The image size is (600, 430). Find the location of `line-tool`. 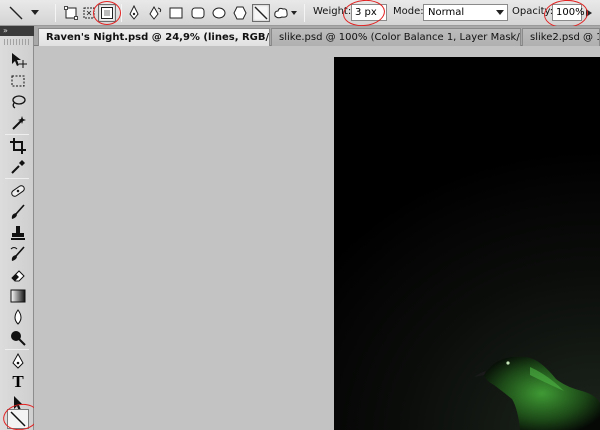

line-tool is located at coordinates (18, 419).